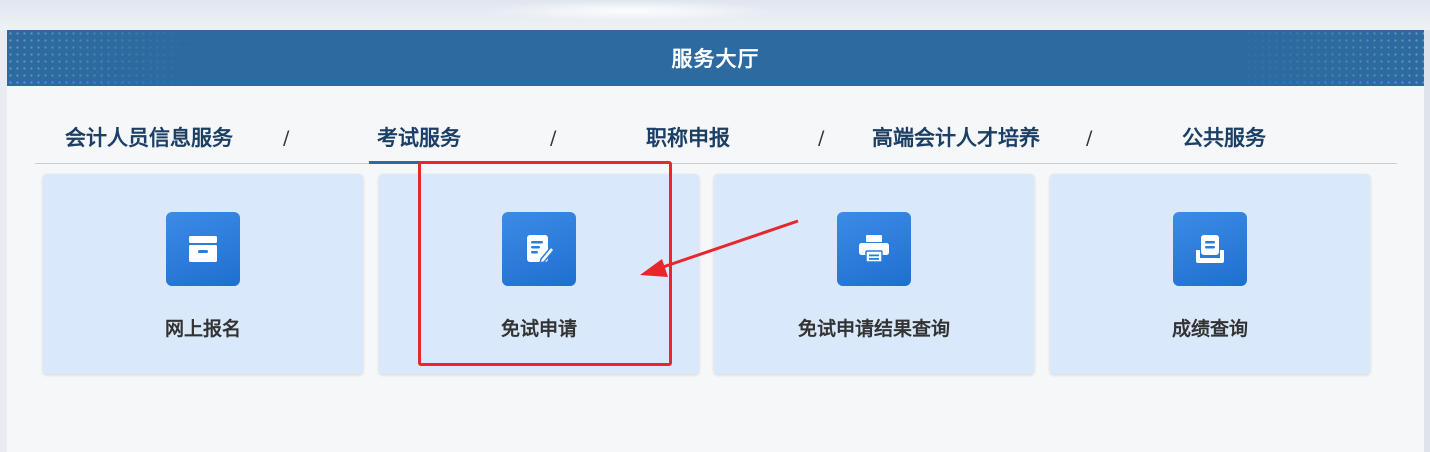  What do you see at coordinates (203, 249) in the screenshot?
I see `archive-box-icon` at bounding box center [203, 249].